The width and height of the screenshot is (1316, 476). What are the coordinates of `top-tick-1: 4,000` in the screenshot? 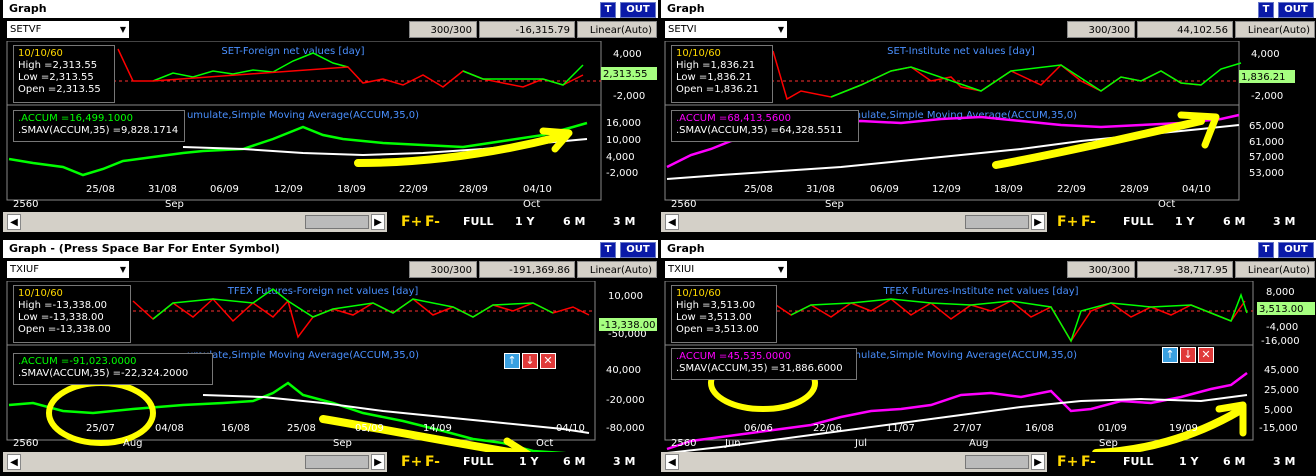 It's located at (627, 54).